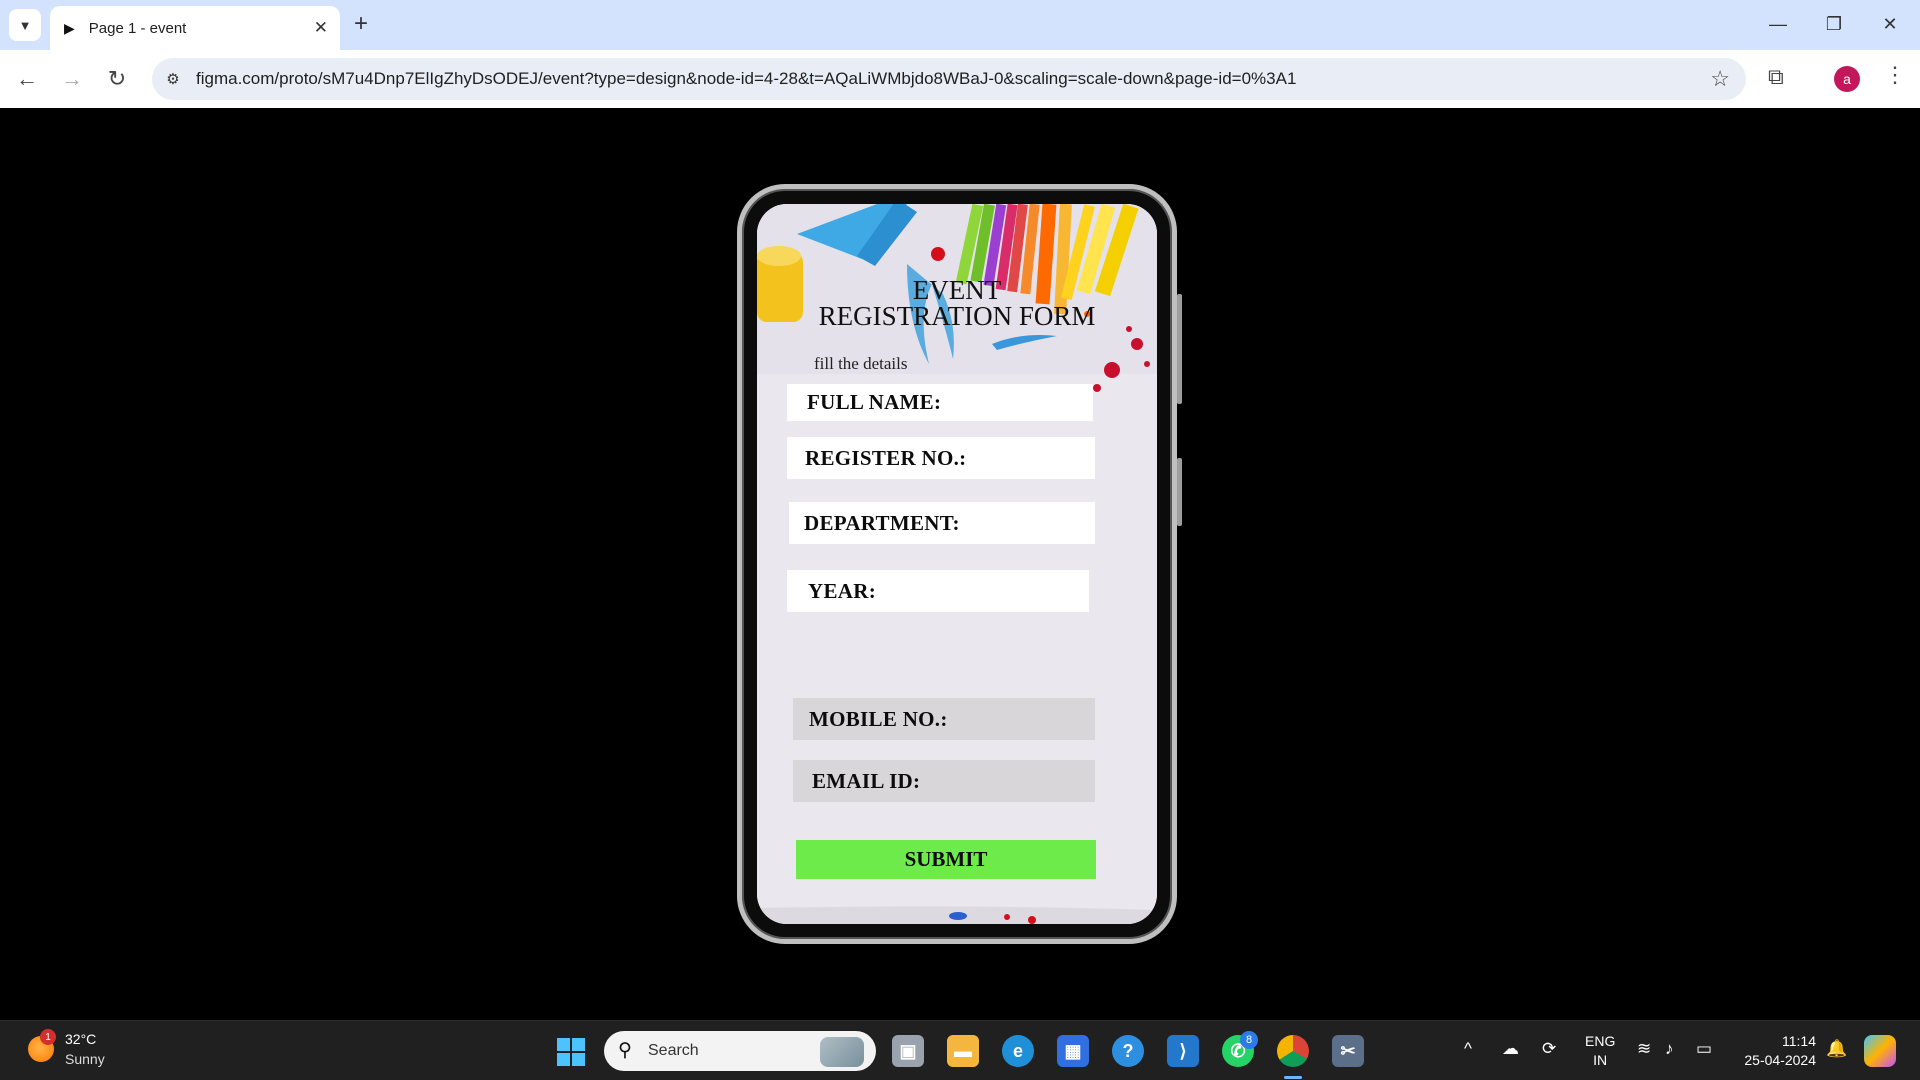 Image resolution: width=1920 pixels, height=1080 pixels. I want to click on task-view-icon: ▣, so click(908, 1051).